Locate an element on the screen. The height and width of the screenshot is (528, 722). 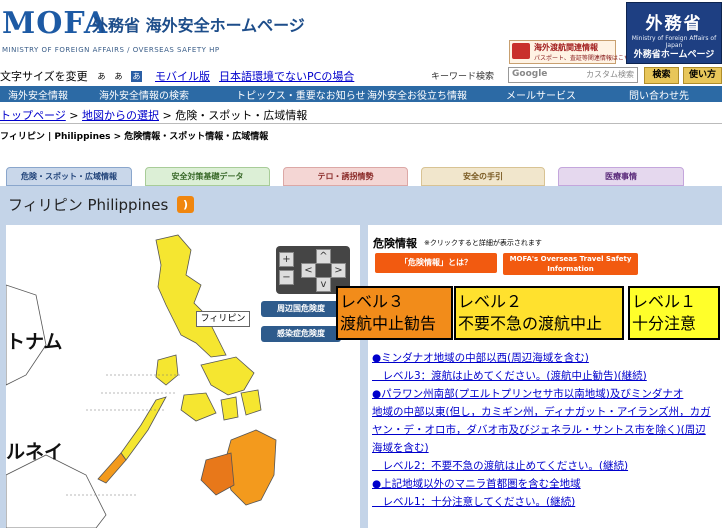
nav-topics: トピックス・重要なお知らせ is located at coordinates (301, 94).